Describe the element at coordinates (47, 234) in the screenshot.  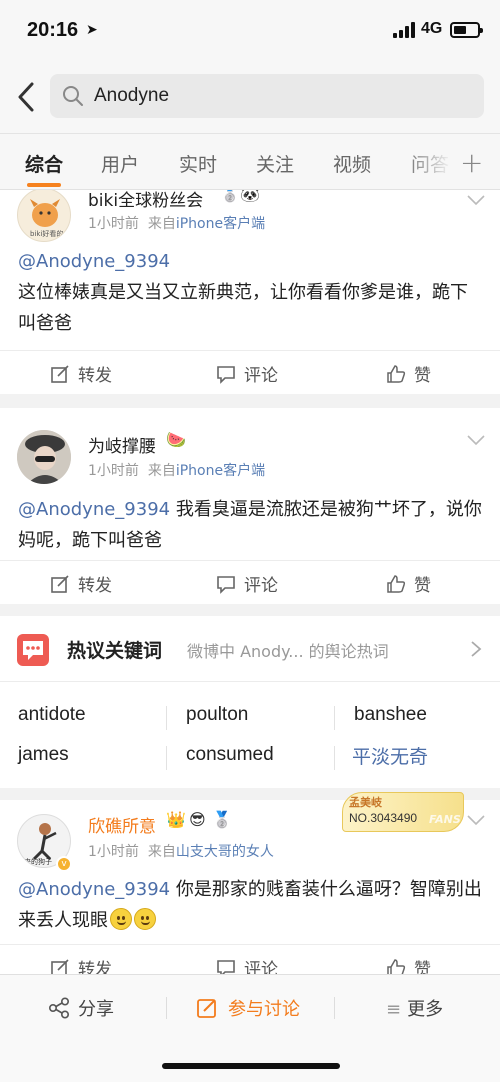
I see `avatar-caption: biki好看的` at that location.